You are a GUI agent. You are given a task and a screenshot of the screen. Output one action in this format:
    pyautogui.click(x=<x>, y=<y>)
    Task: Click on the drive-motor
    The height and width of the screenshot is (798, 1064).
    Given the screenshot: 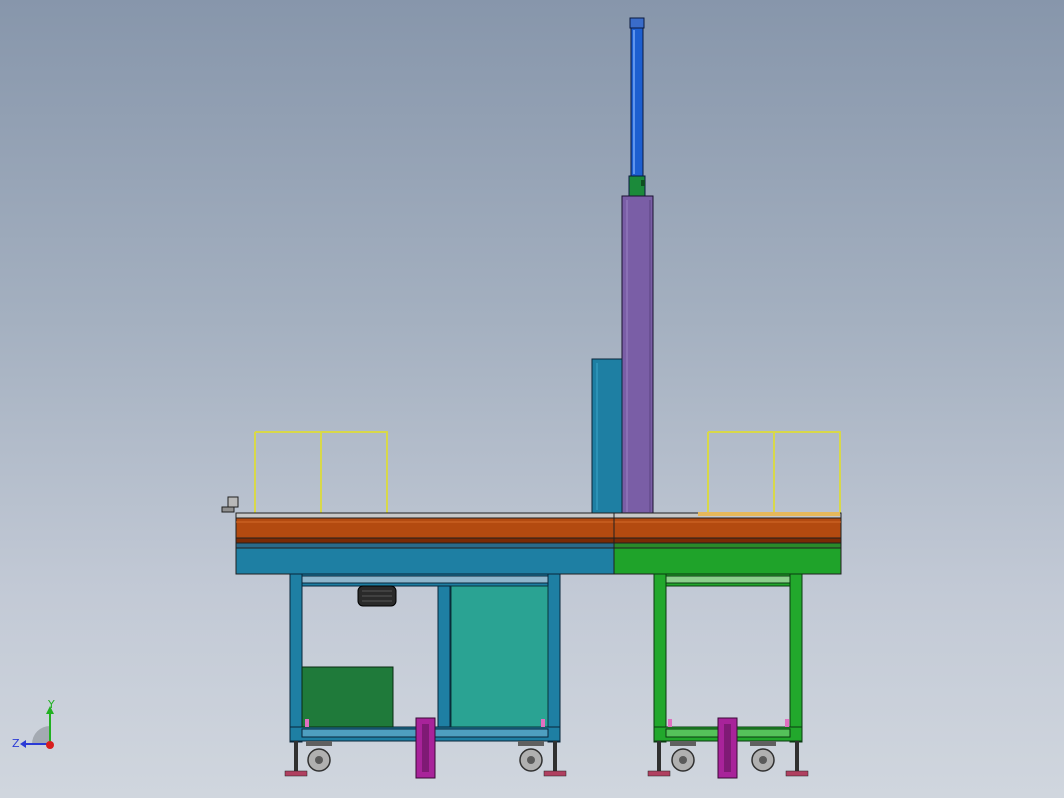 What is the action you would take?
    pyautogui.click(x=377, y=596)
    